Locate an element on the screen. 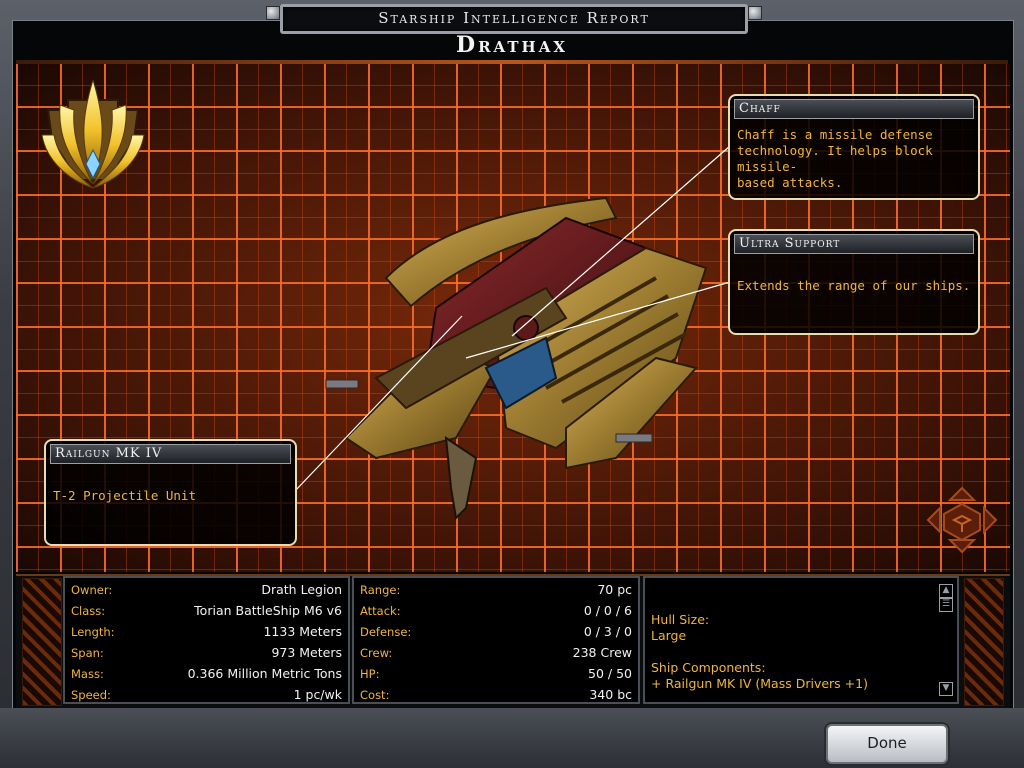 The image size is (1024, 768). callout-railgun: Railgun MK IV T-2 Projectile Unit is located at coordinates (170, 492).